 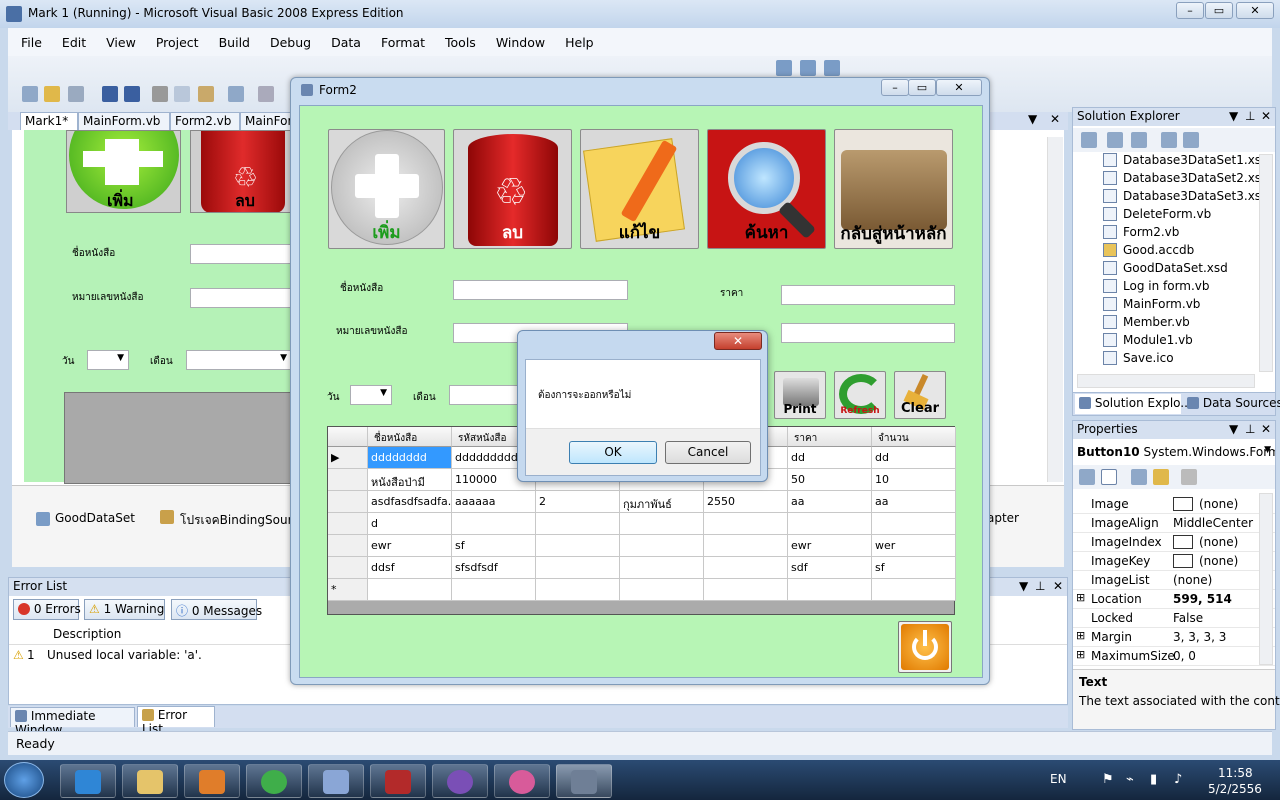 I want to click on solution-item: Form2.vb, so click(x=1141, y=234).